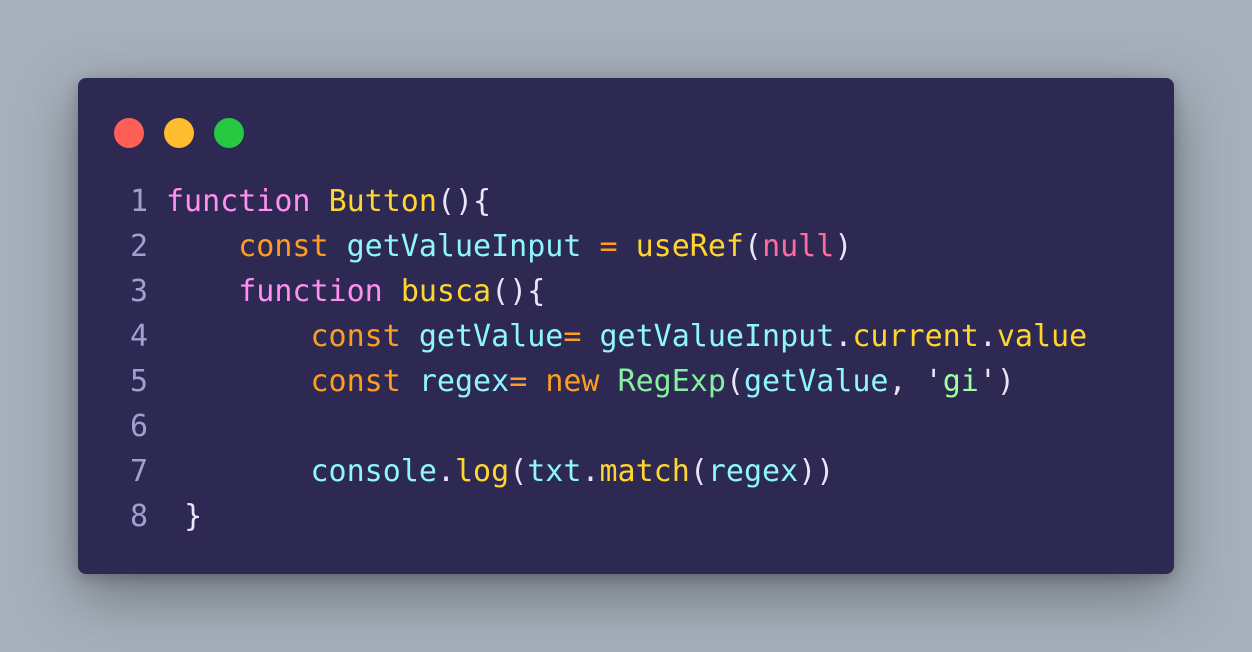 The width and height of the screenshot is (1252, 652). I want to click on code-line: 1 function Button(){, so click(626, 201).